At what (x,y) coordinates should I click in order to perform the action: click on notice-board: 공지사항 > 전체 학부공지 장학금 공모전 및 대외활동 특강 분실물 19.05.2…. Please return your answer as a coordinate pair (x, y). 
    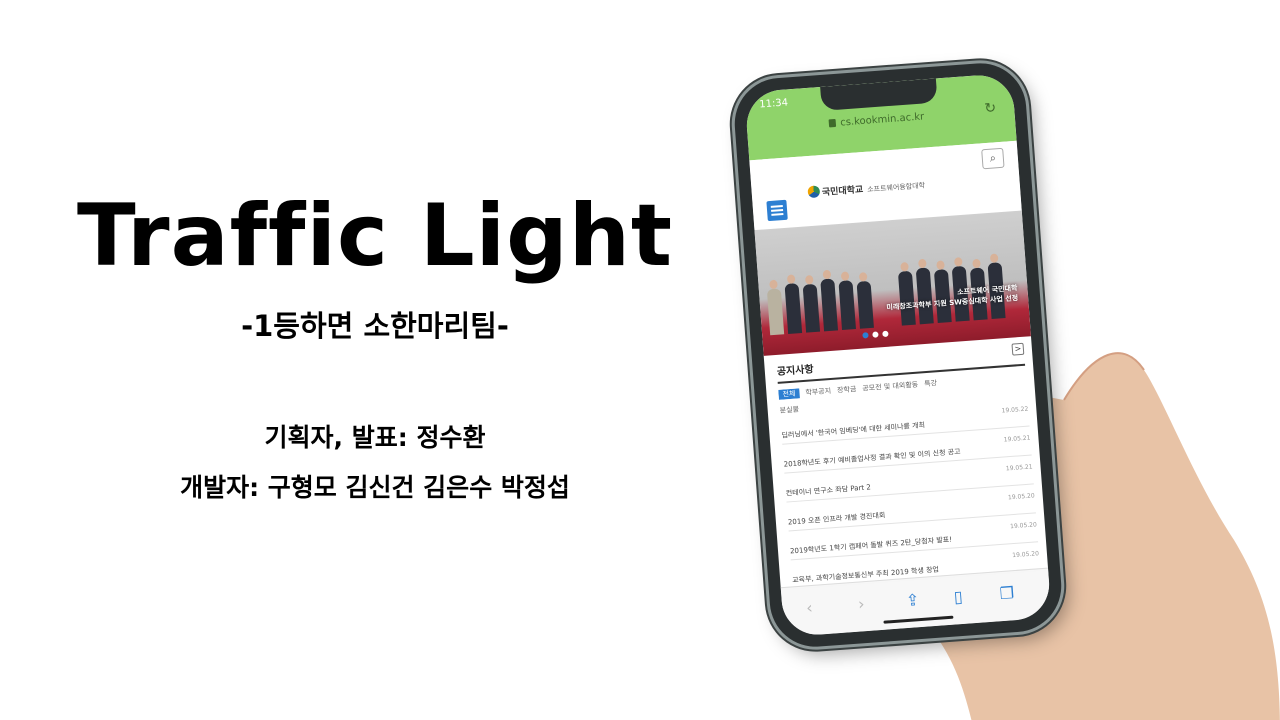
    Looking at the image, I should click on (908, 466).